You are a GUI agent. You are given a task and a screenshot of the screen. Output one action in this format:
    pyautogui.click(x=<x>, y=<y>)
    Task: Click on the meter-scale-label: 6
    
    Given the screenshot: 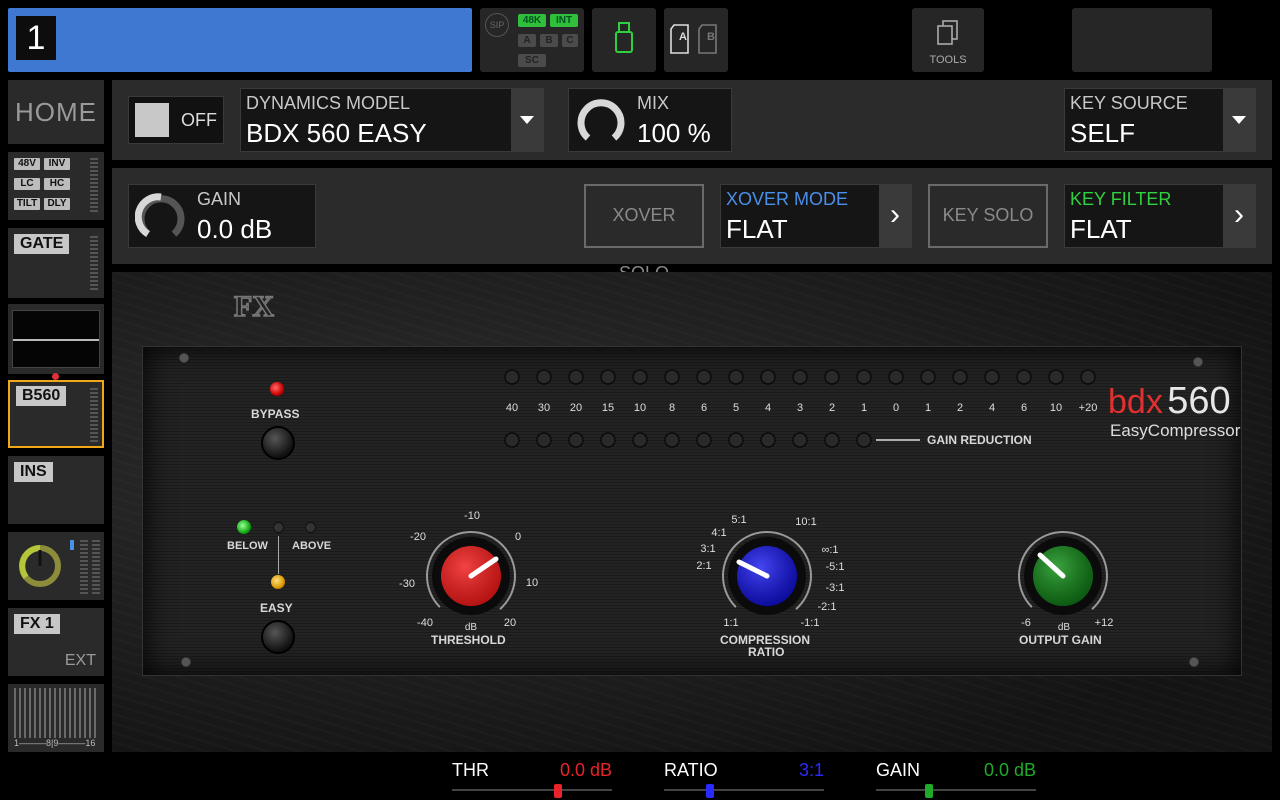 What is the action you would take?
    pyautogui.click(x=704, y=408)
    